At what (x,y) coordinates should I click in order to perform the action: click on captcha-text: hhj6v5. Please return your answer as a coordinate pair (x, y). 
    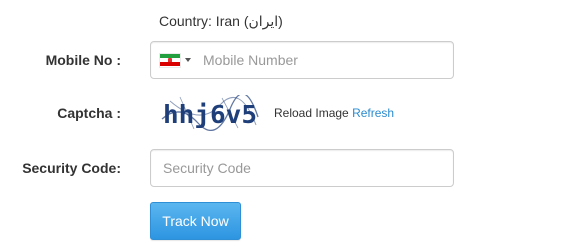
    Looking at the image, I should click on (210, 114).